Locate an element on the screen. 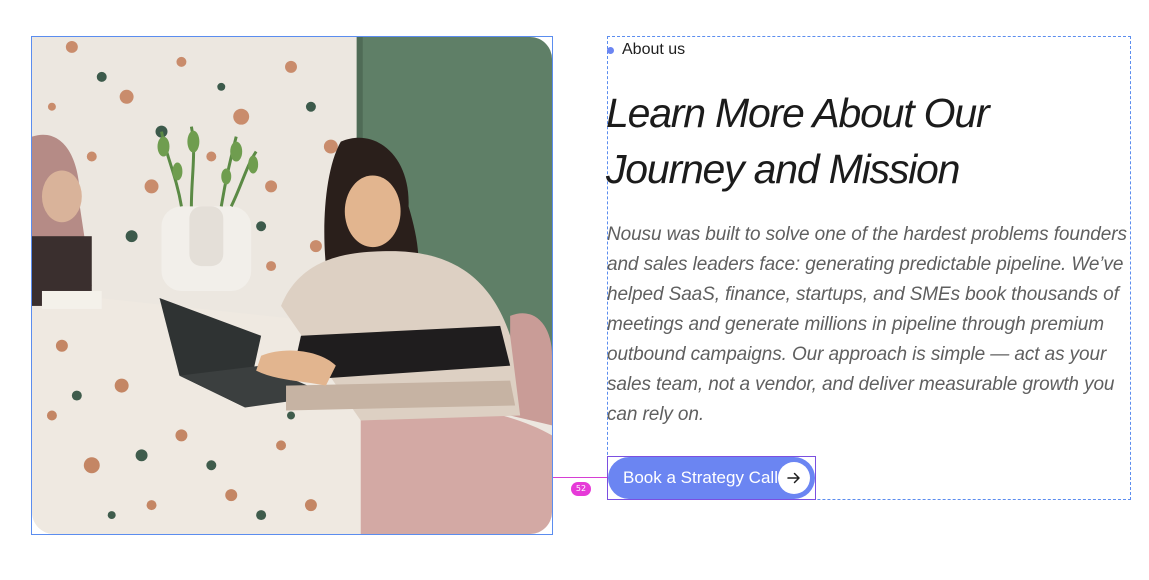 This screenshot has height=580, width=1149. section-headline: Learn More About Our Journey and Mission is located at coordinates (798, 141).